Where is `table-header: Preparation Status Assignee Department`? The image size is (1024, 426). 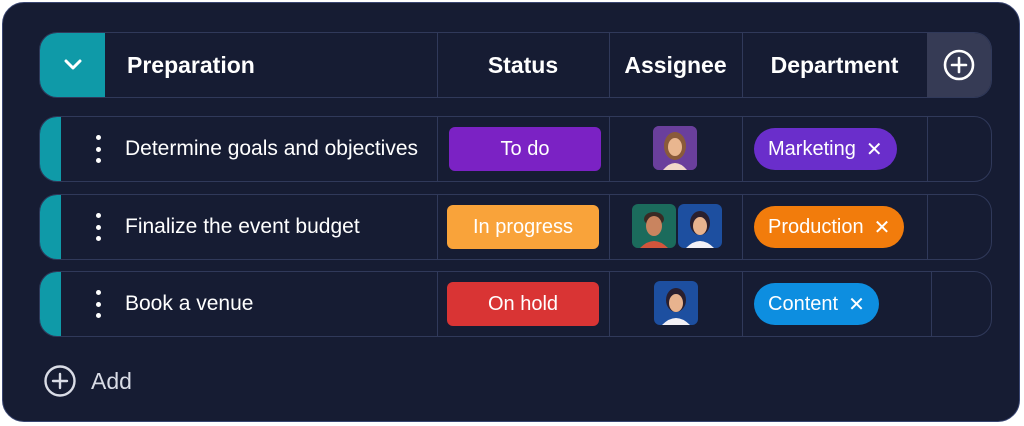
table-header: Preparation Status Assignee Department is located at coordinates (515, 65).